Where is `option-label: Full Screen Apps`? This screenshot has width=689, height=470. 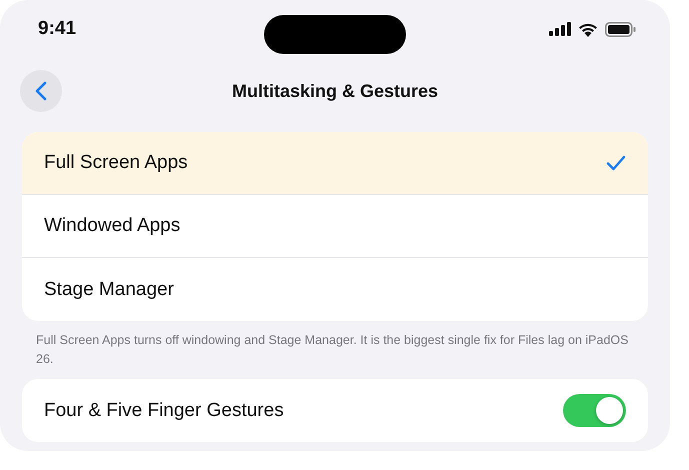 option-label: Full Screen Apps is located at coordinates (116, 163).